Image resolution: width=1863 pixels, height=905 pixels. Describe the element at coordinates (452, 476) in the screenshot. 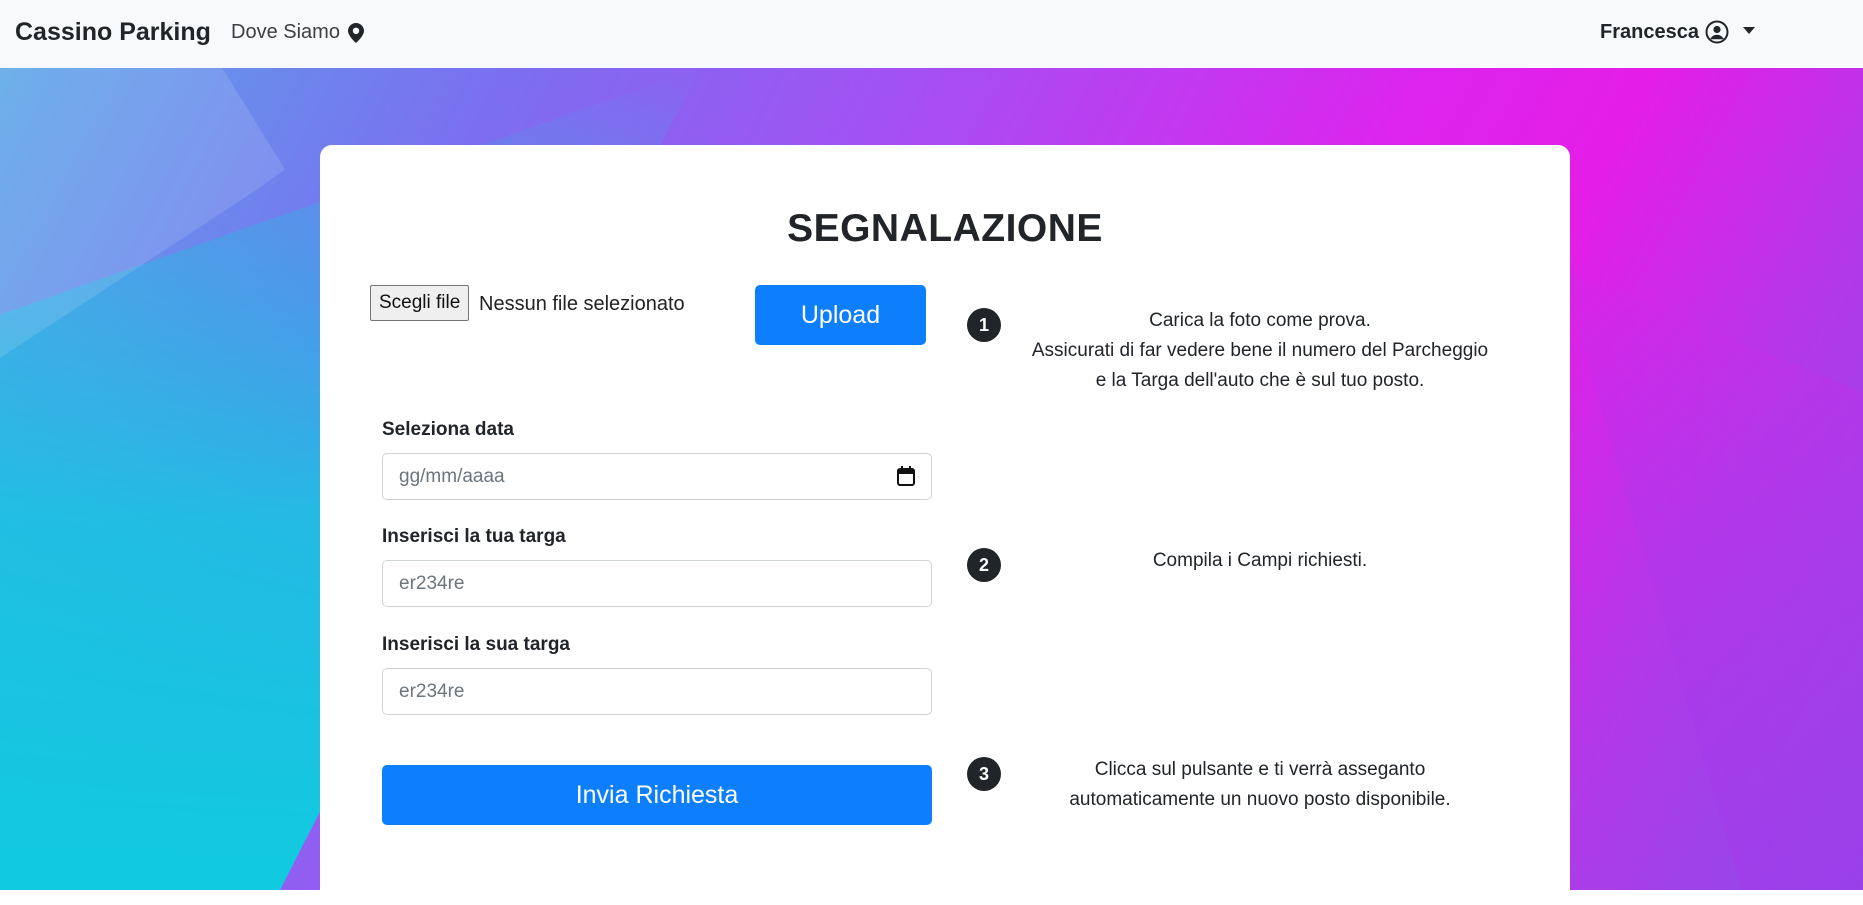

I see `date-placeholder: gg/mm/aaaa` at that location.